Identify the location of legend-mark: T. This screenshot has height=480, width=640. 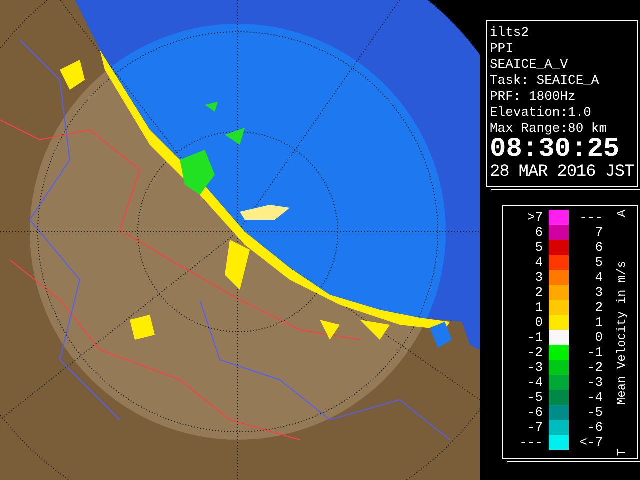
(622, 452).